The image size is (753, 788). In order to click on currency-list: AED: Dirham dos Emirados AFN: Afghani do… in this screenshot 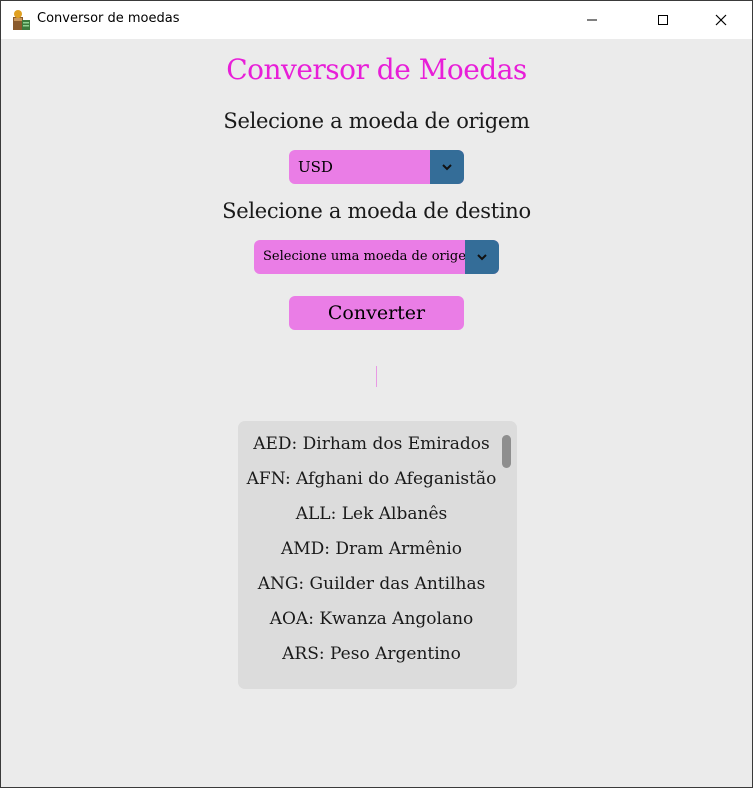, I will do `click(377, 555)`.